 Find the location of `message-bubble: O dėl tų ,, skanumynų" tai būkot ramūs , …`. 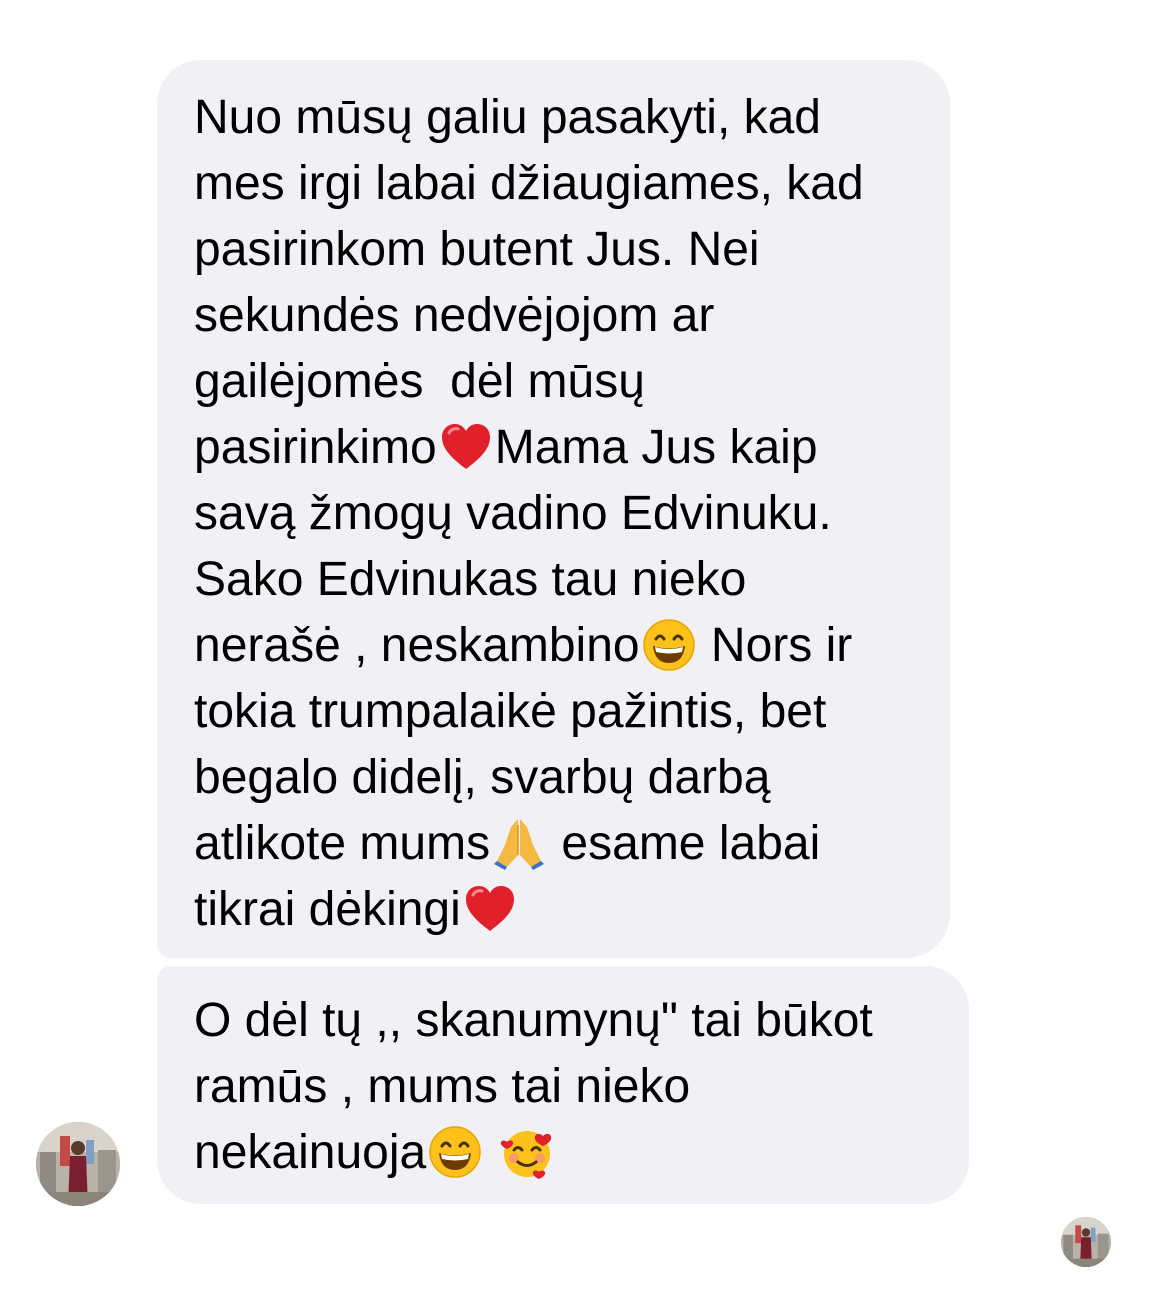

message-bubble: O dėl tų ,, skanumynų" tai būkot ramūs , … is located at coordinates (563, 1085).